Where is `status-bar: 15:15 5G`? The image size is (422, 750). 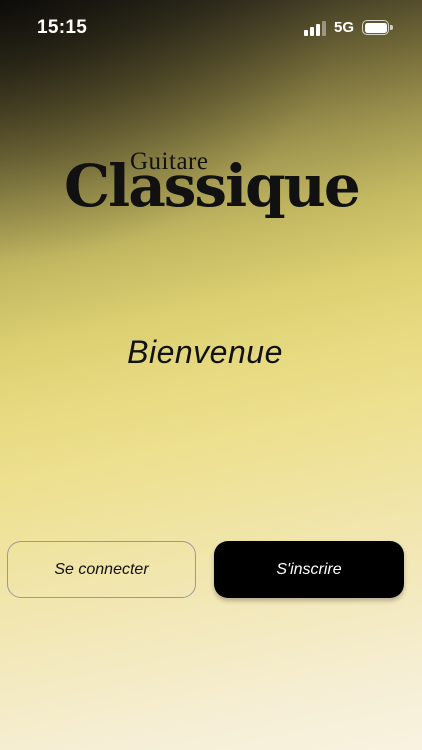 status-bar: 15:15 5G is located at coordinates (211, 28).